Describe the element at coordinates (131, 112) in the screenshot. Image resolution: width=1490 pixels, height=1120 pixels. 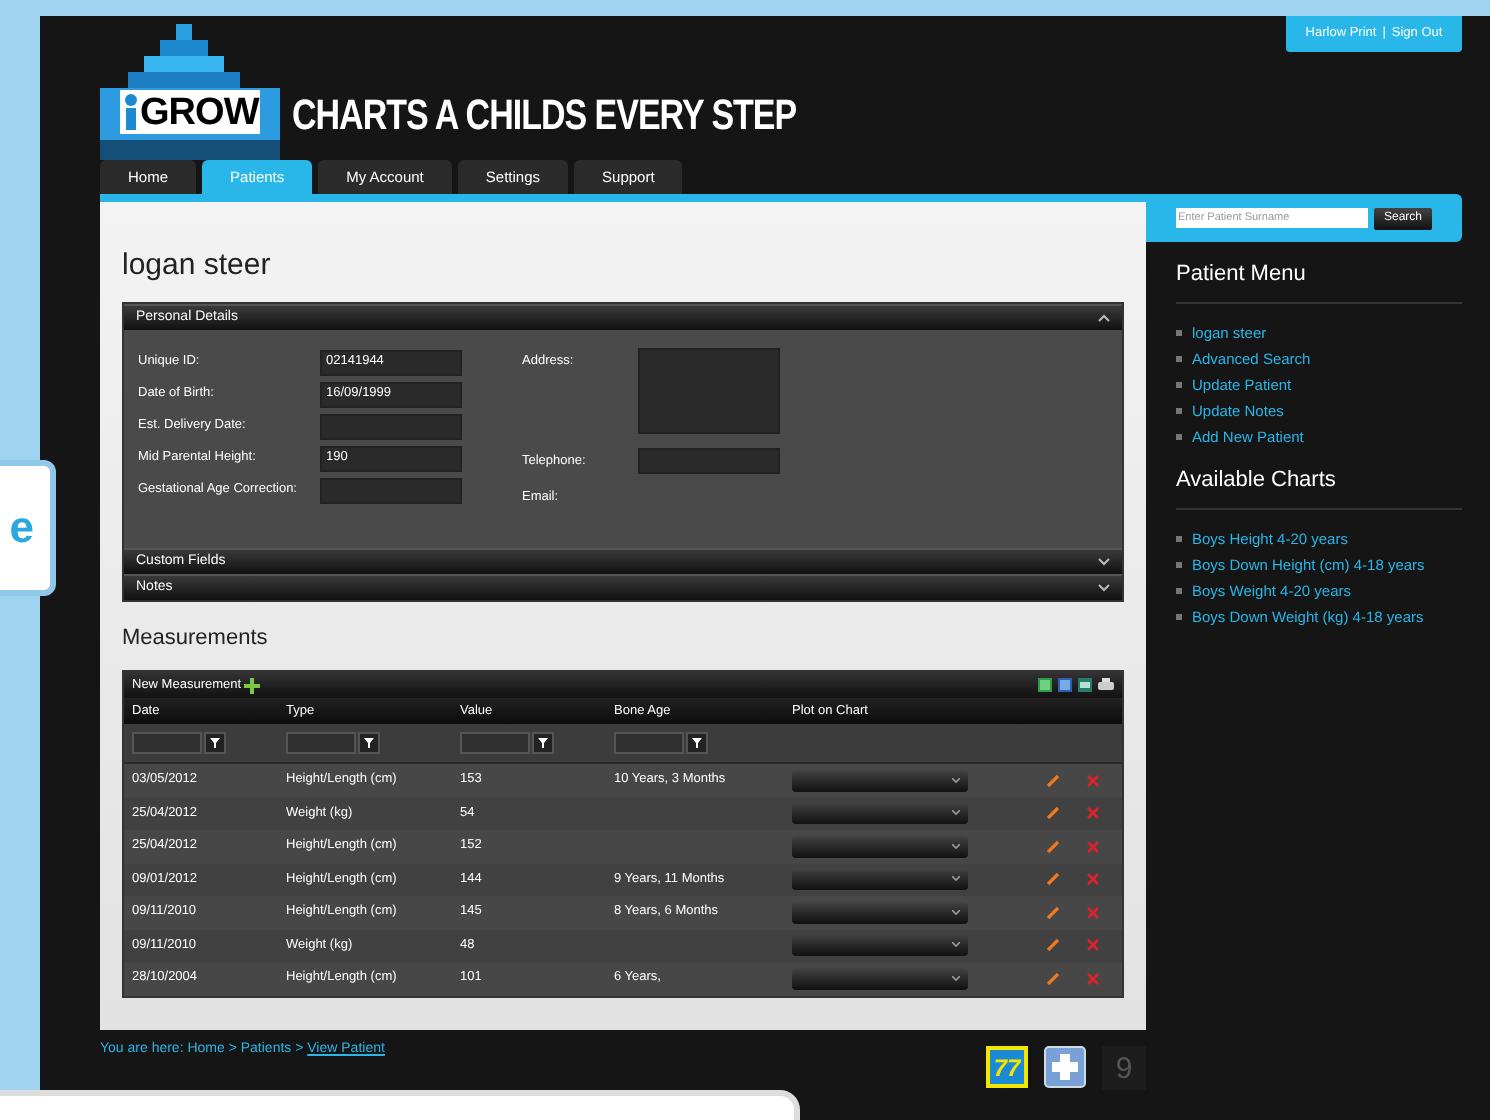
I see `logo-i-icon` at that location.